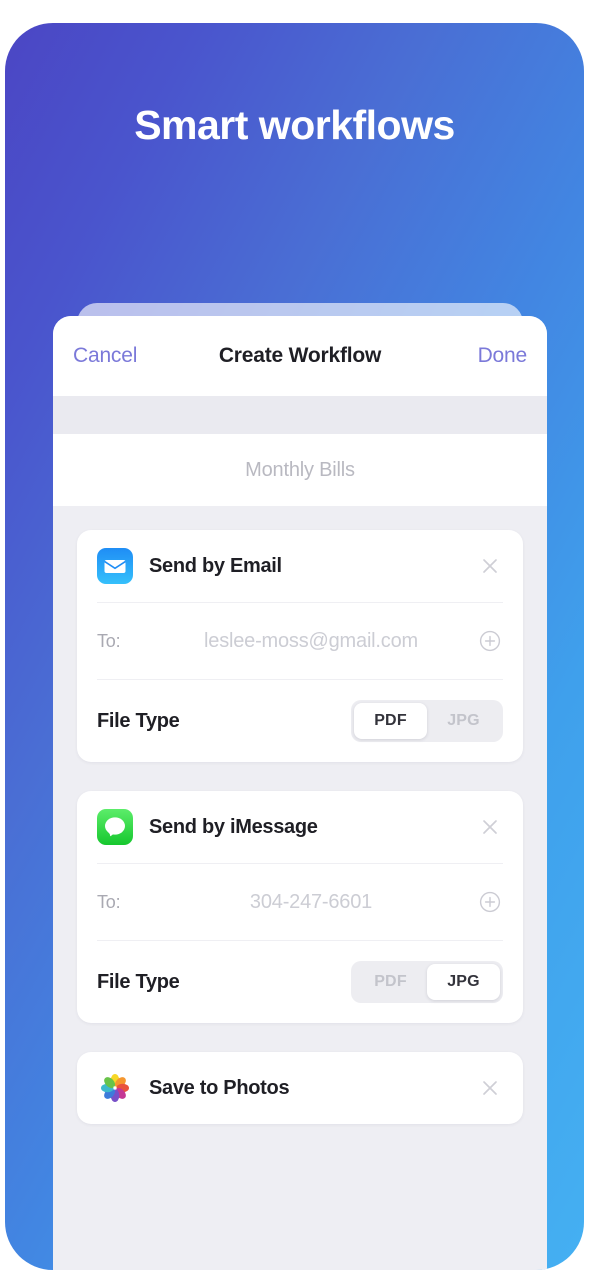 This screenshot has height=1280, width=589. Describe the element at coordinates (300, 356) in the screenshot. I see `sheet-navigation-bar: Cancel Create Workflow Done` at that location.